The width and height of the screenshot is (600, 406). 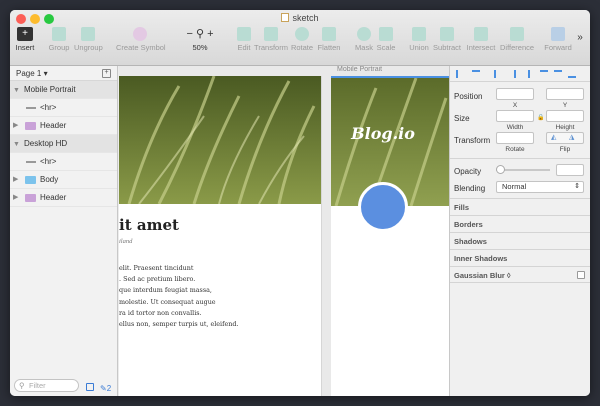 I want to click on y-label: Y, so click(x=565, y=105).